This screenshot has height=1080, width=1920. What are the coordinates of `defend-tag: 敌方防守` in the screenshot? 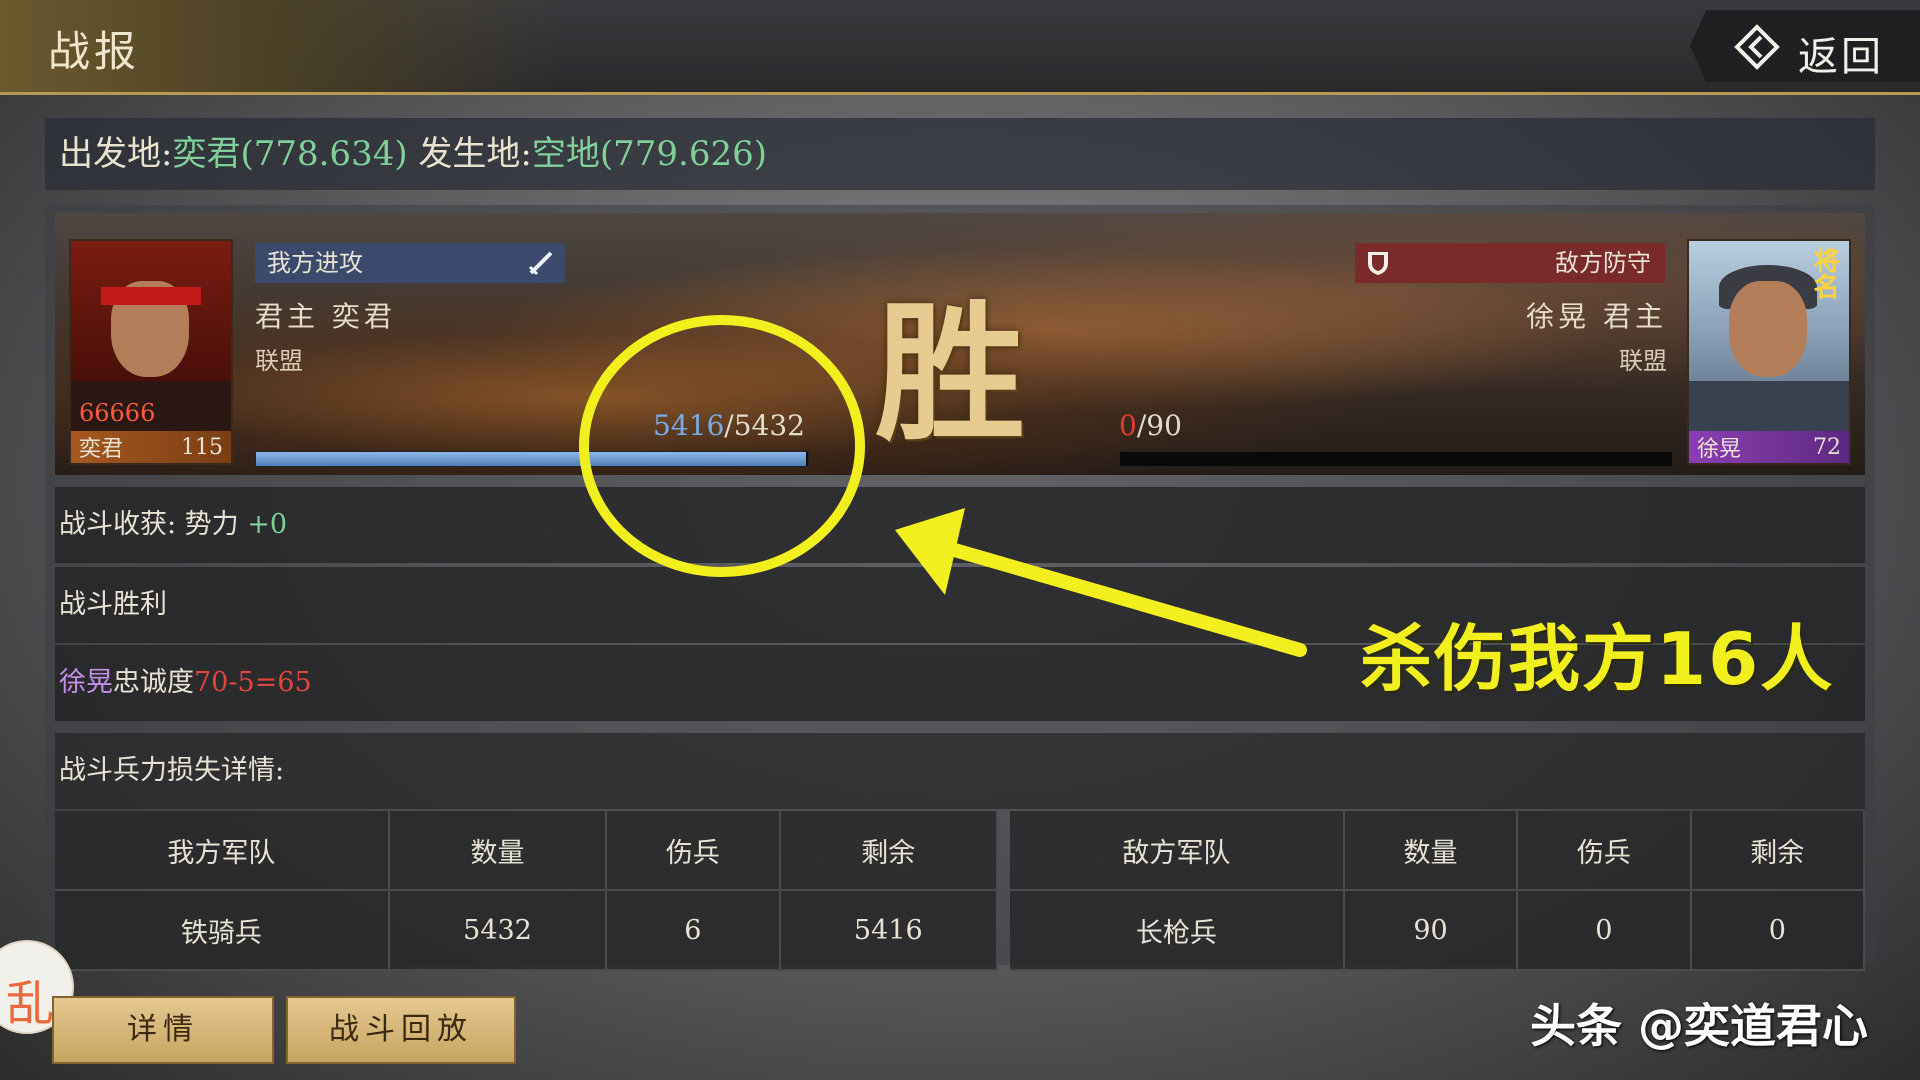 It's located at (1510, 263).